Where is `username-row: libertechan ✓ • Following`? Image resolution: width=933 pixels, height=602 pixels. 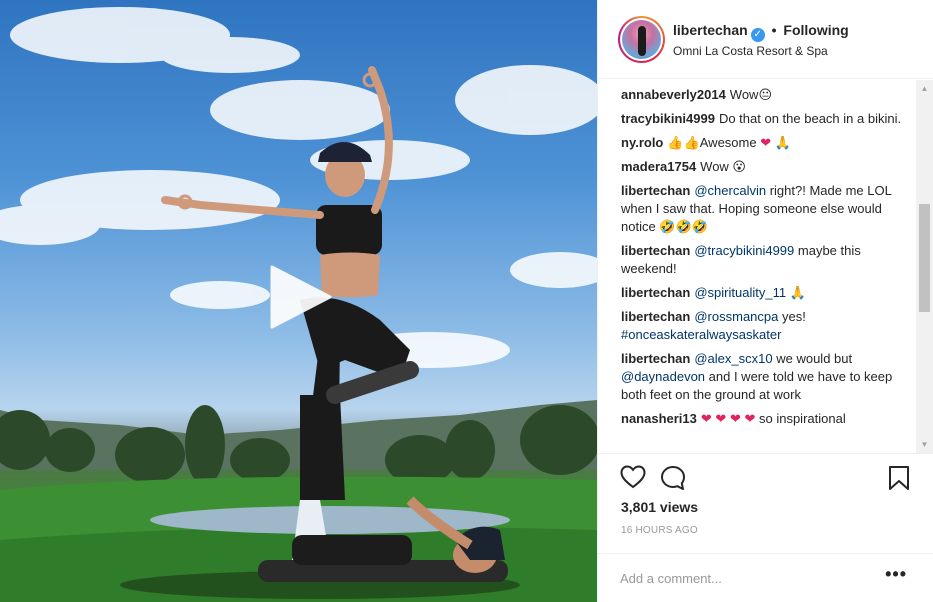 username-row: libertechan ✓ • Following is located at coordinates (761, 32).